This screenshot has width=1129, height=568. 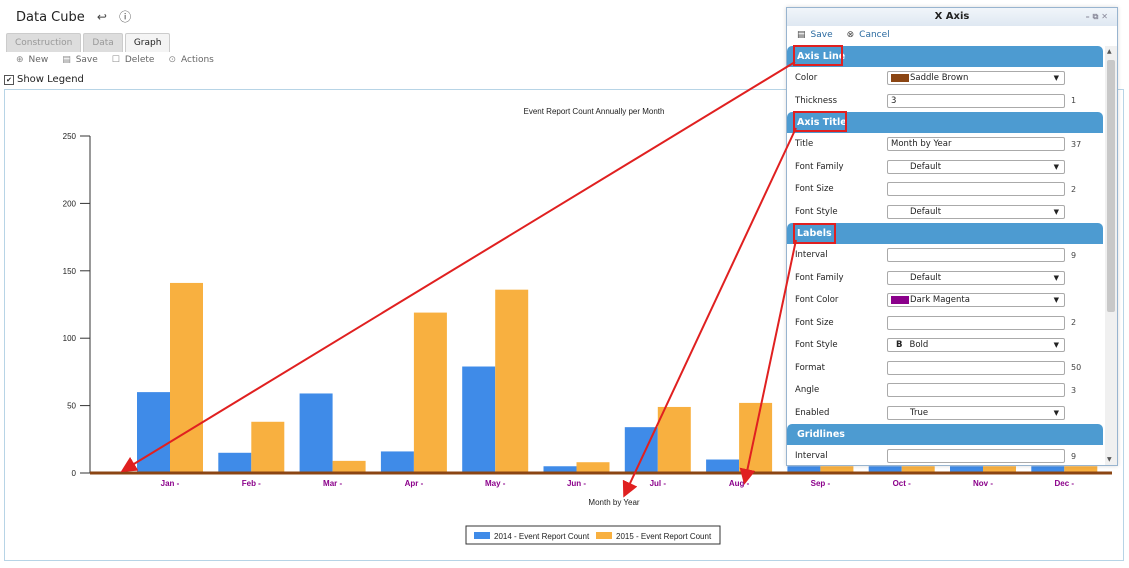 I want to click on char-count: 9, so click(x=1074, y=255).